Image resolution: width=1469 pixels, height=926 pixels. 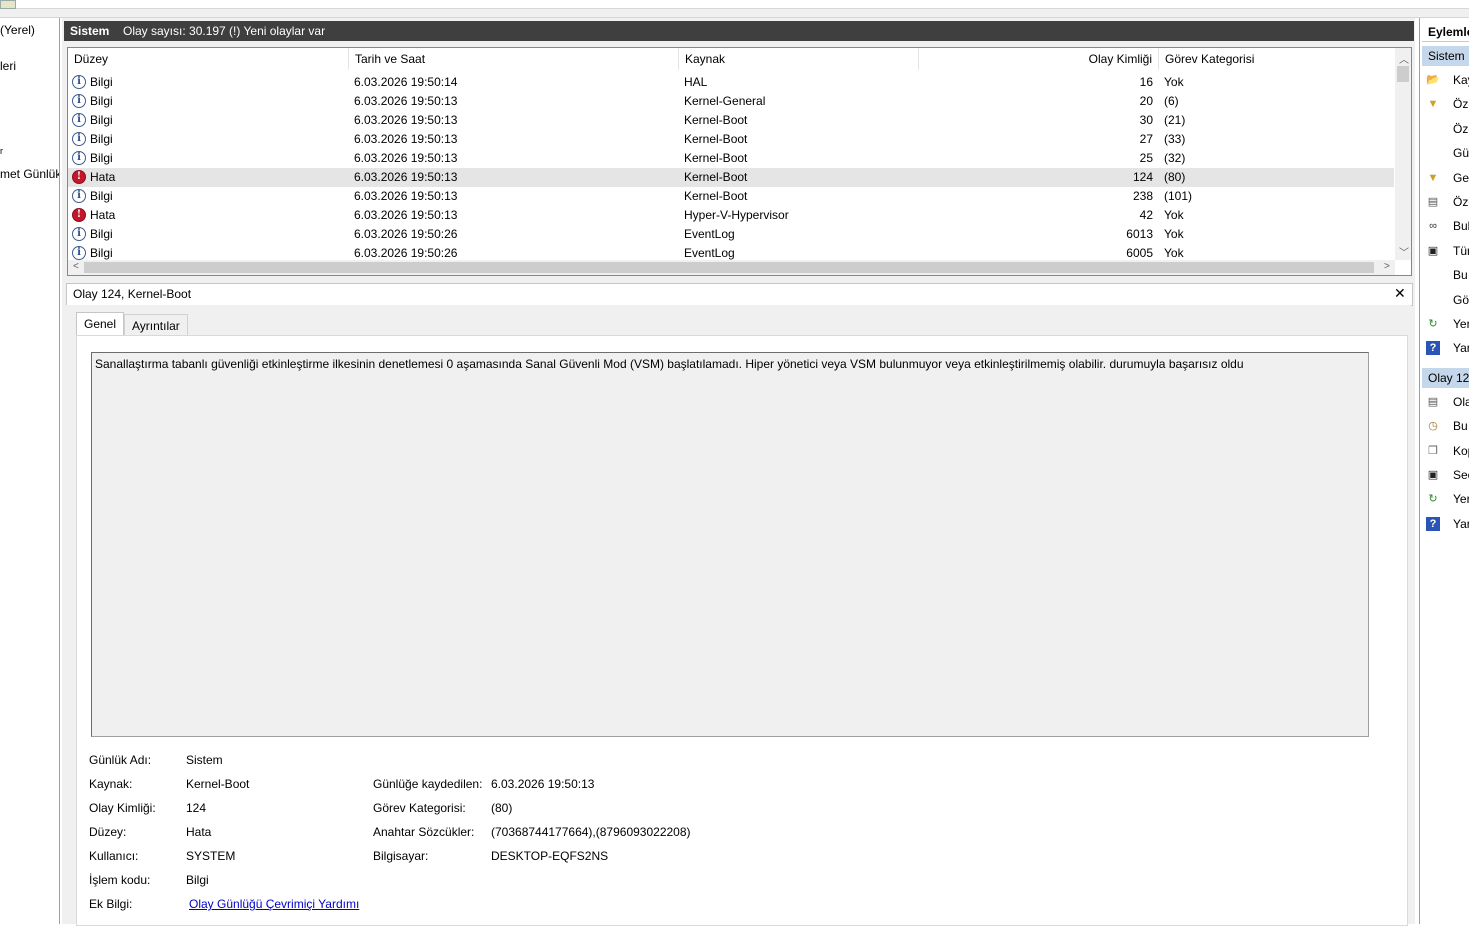 I want to click on field-label: Anahtar Sözcükler:, so click(x=424, y=832).